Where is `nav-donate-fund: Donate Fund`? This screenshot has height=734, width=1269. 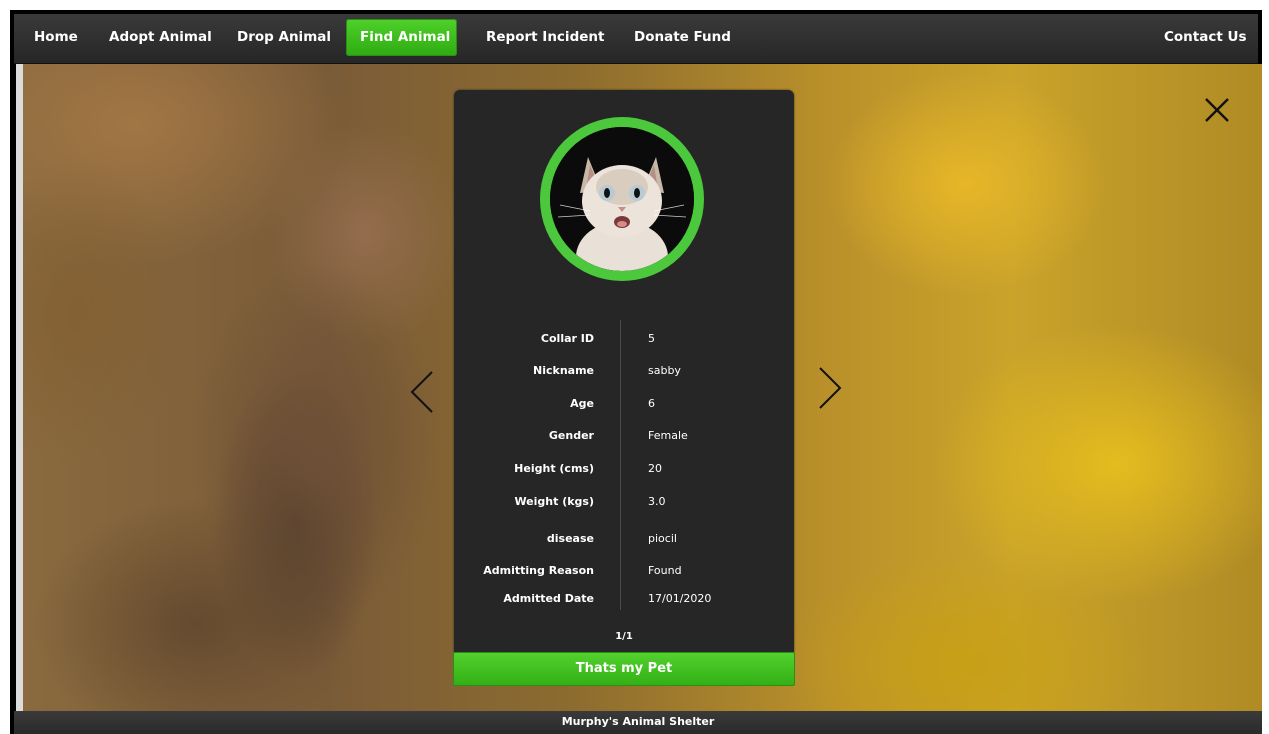 nav-donate-fund: Donate Fund is located at coordinates (682, 37).